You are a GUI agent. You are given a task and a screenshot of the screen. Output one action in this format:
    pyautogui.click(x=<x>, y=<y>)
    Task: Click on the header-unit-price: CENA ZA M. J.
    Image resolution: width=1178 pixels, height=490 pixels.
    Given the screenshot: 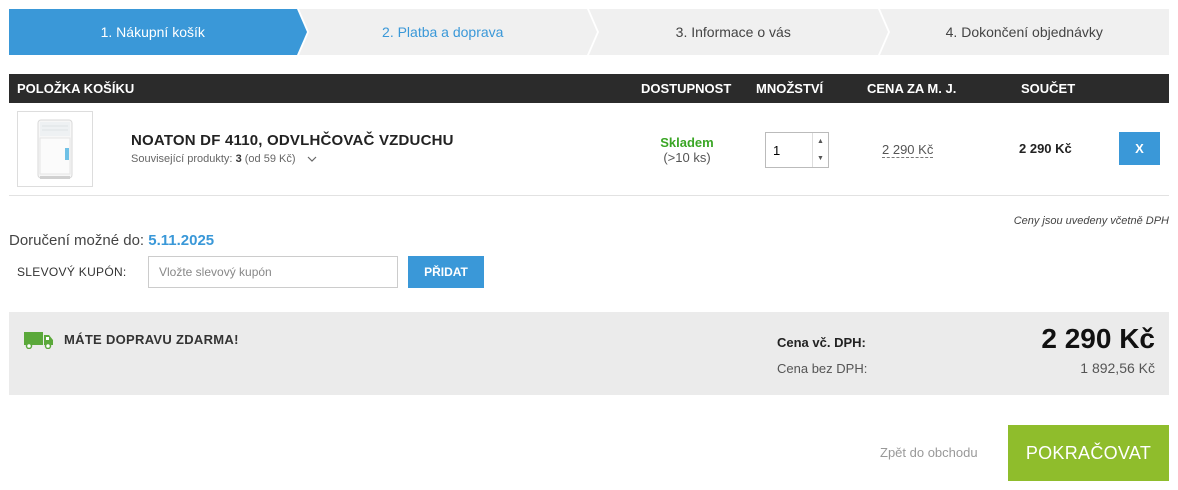 What is the action you would take?
    pyautogui.click(x=912, y=88)
    